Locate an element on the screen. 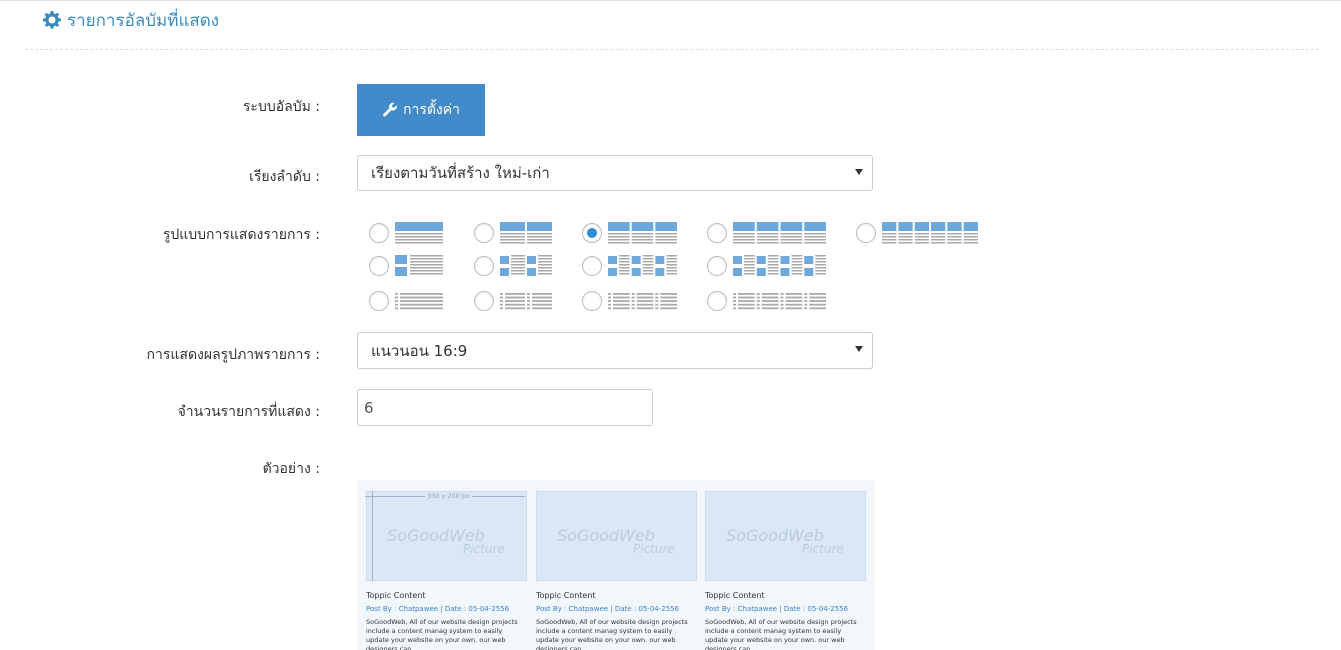  wrench-icon is located at coordinates (390, 109).